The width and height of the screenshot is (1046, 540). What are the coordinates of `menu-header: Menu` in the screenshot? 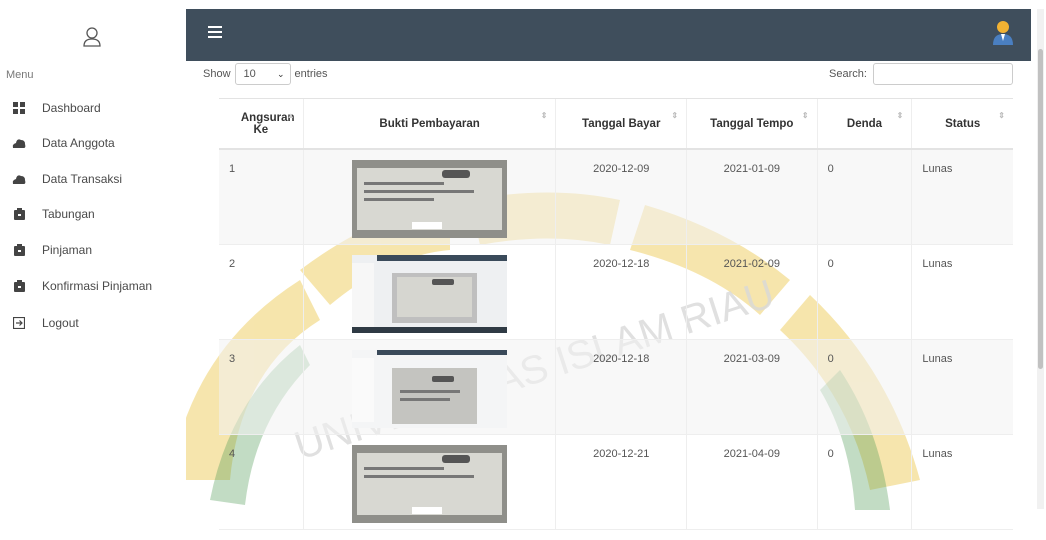 It's located at (20, 75).